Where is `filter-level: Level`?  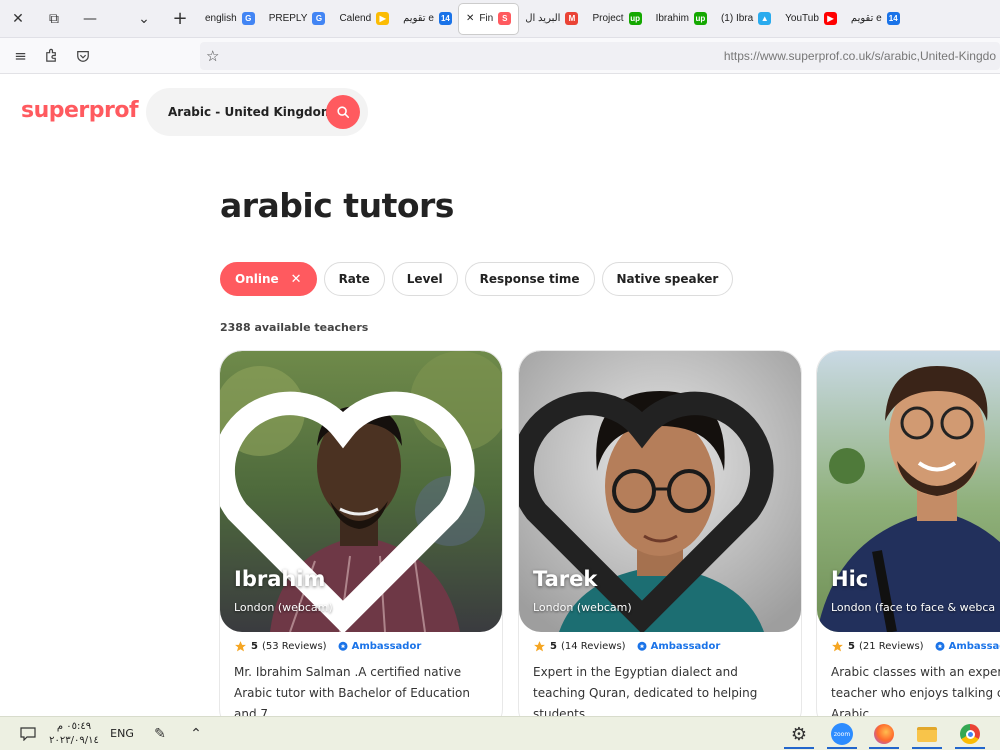
filter-level: Level is located at coordinates (424, 279).